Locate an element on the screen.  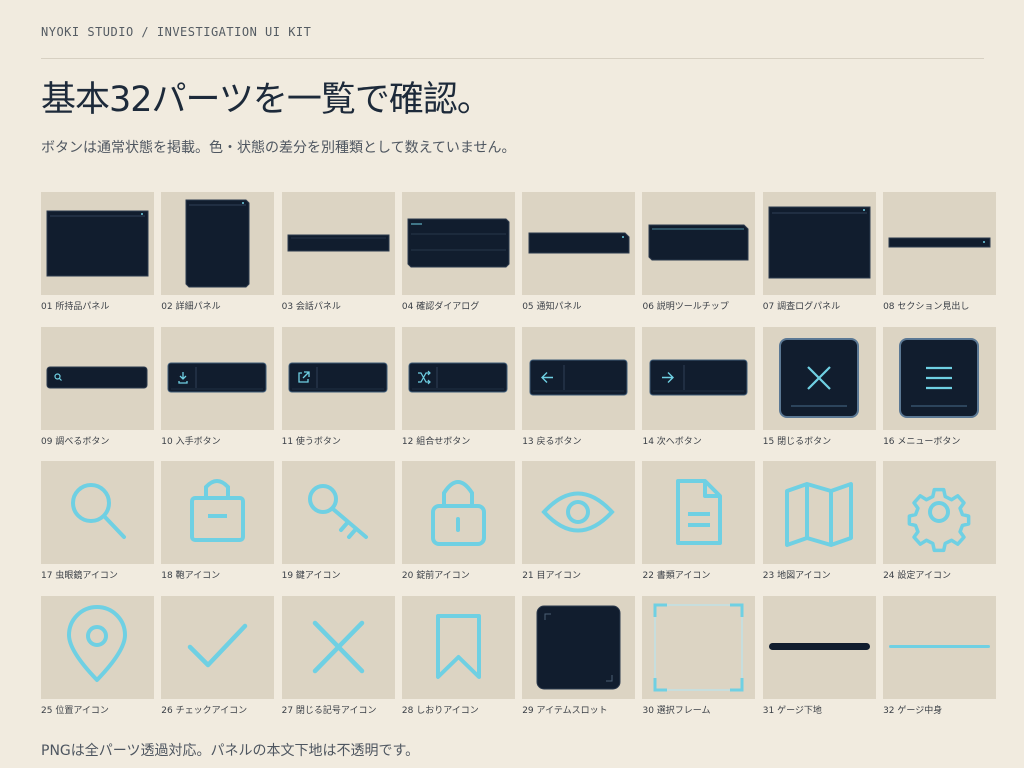
part-16-menu-button: 16 メニューボタン is located at coordinates (940, 394).